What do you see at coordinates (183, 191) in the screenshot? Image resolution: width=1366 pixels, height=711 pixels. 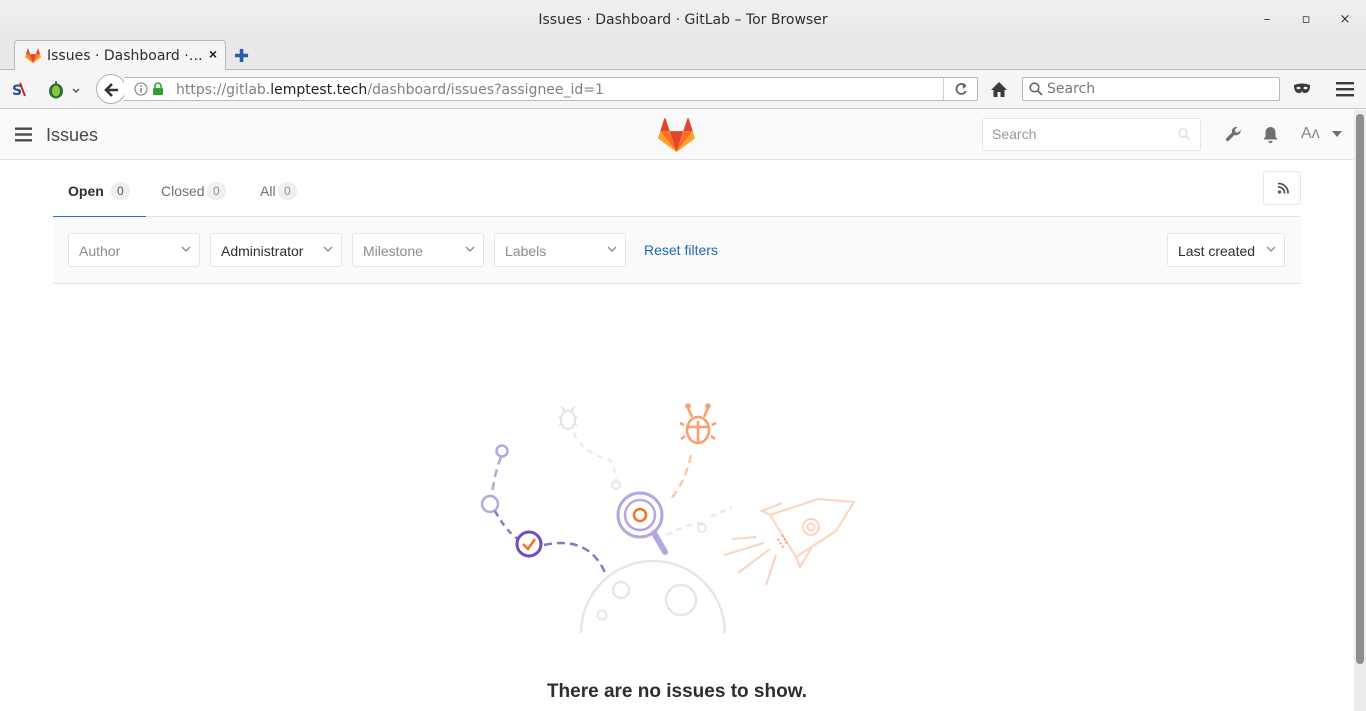 I see `tab-closed-label: Closed` at bounding box center [183, 191].